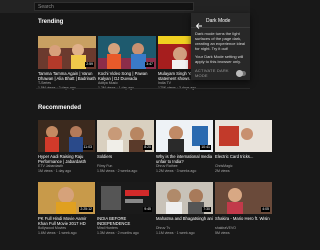  I want to click on dark-mode-header: Dark Mode, so click(220, 22).